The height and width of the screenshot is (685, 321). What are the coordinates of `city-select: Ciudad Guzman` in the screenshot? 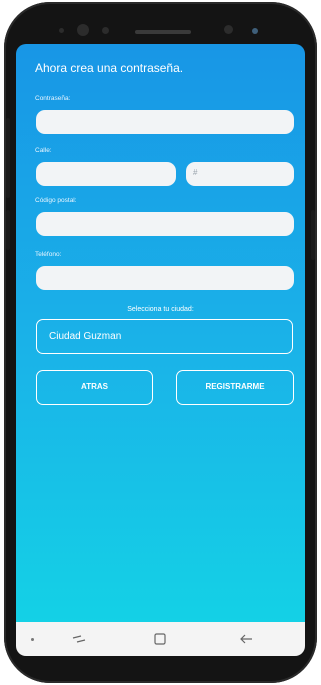 It's located at (164, 336).